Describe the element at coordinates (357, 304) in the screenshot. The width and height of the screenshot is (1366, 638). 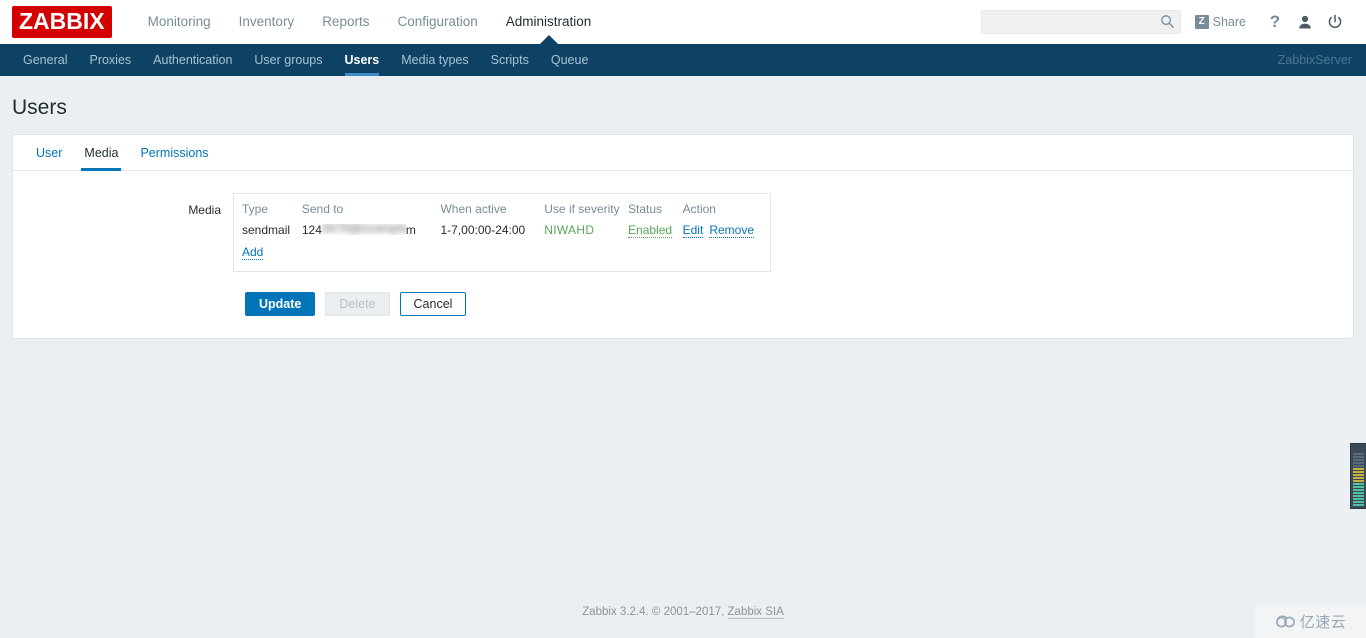
I see `delete-button: Delete` at that location.